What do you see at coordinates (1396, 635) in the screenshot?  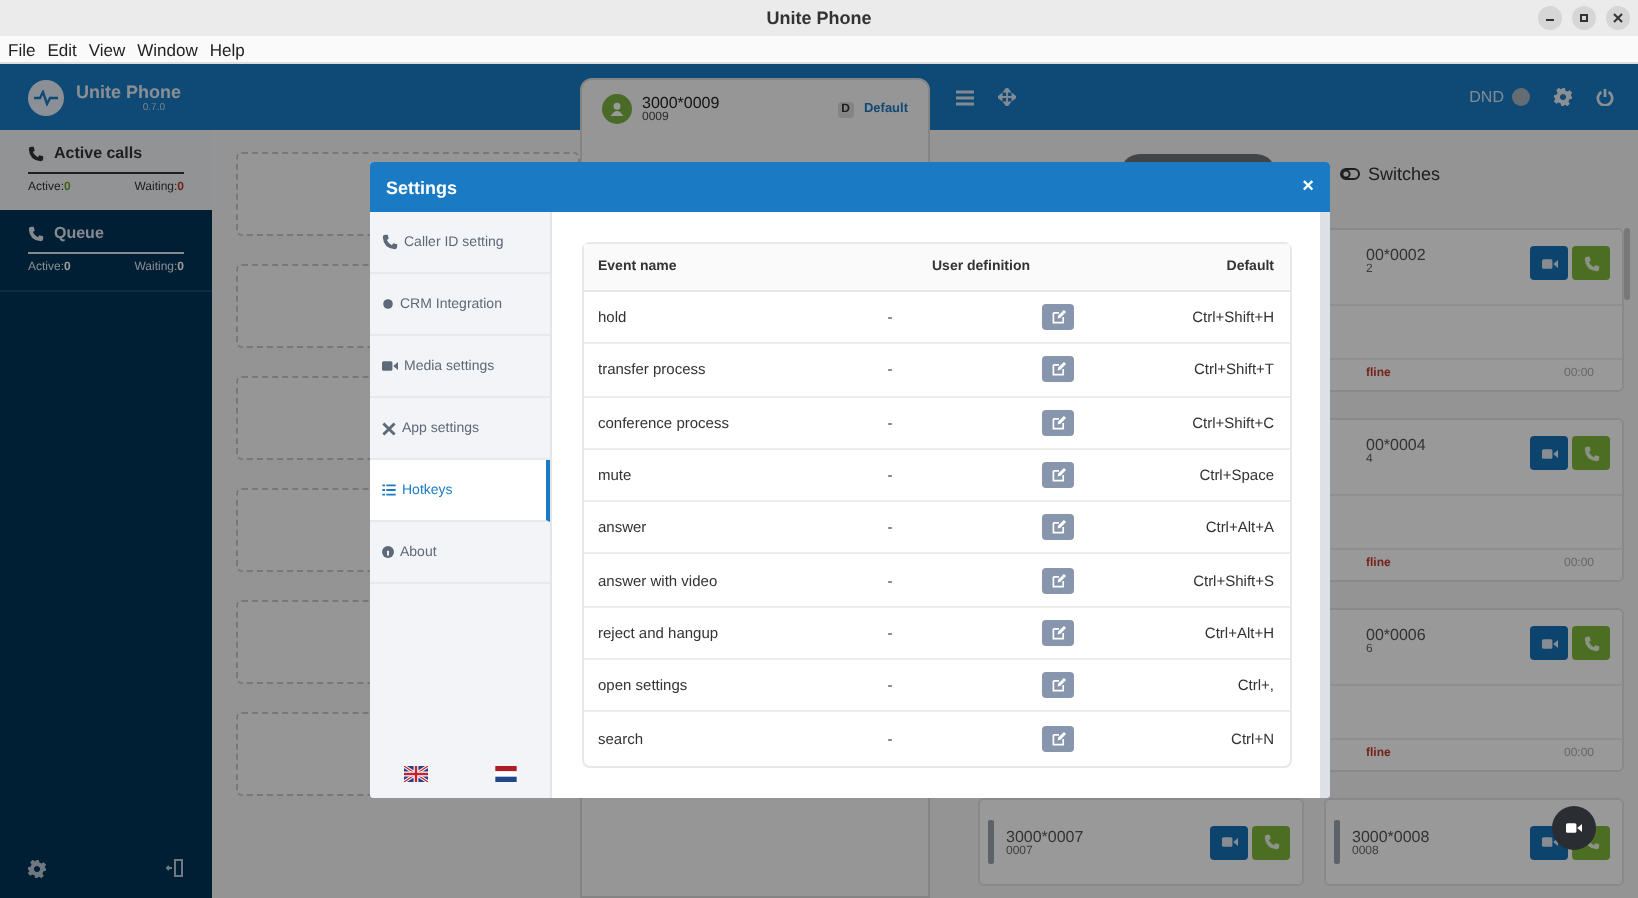 I see `contact-number: 00*0006` at bounding box center [1396, 635].